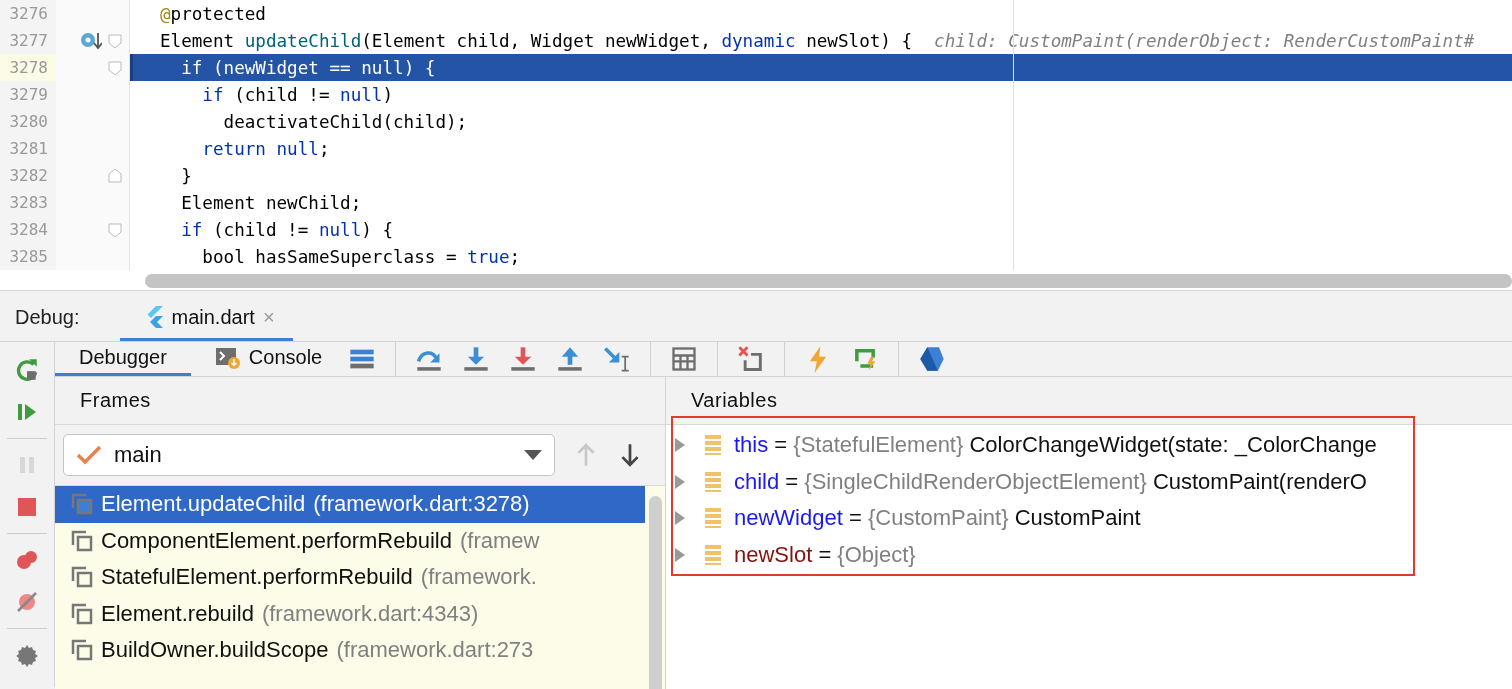 The height and width of the screenshot is (689, 1512). Describe the element at coordinates (28, 149) in the screenshot. I see `line-number: 3281` at that location.